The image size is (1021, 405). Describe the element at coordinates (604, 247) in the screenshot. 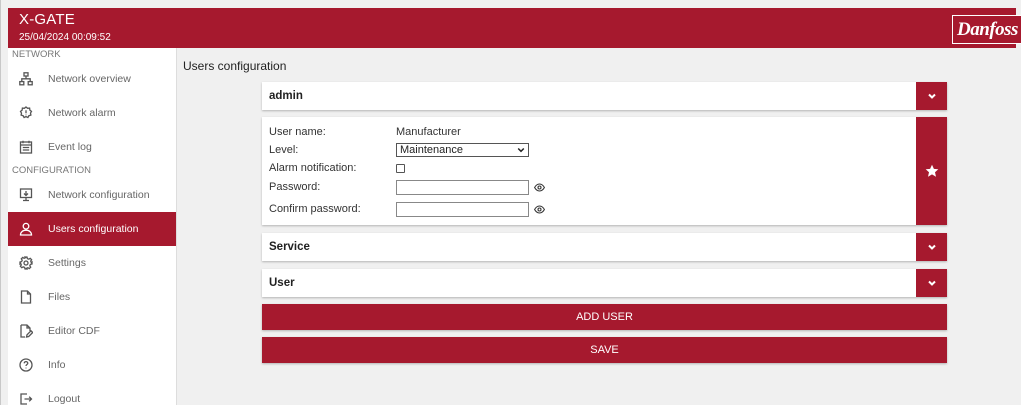

I see `user-panel-service: Service` at that location.